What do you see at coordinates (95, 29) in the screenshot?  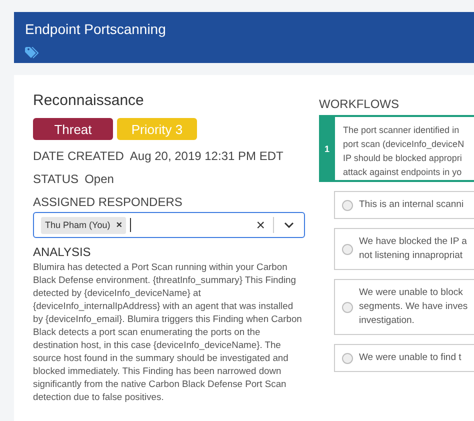 I see `page-title: Endpoint Portscanning` at bounding box center [95, 29].